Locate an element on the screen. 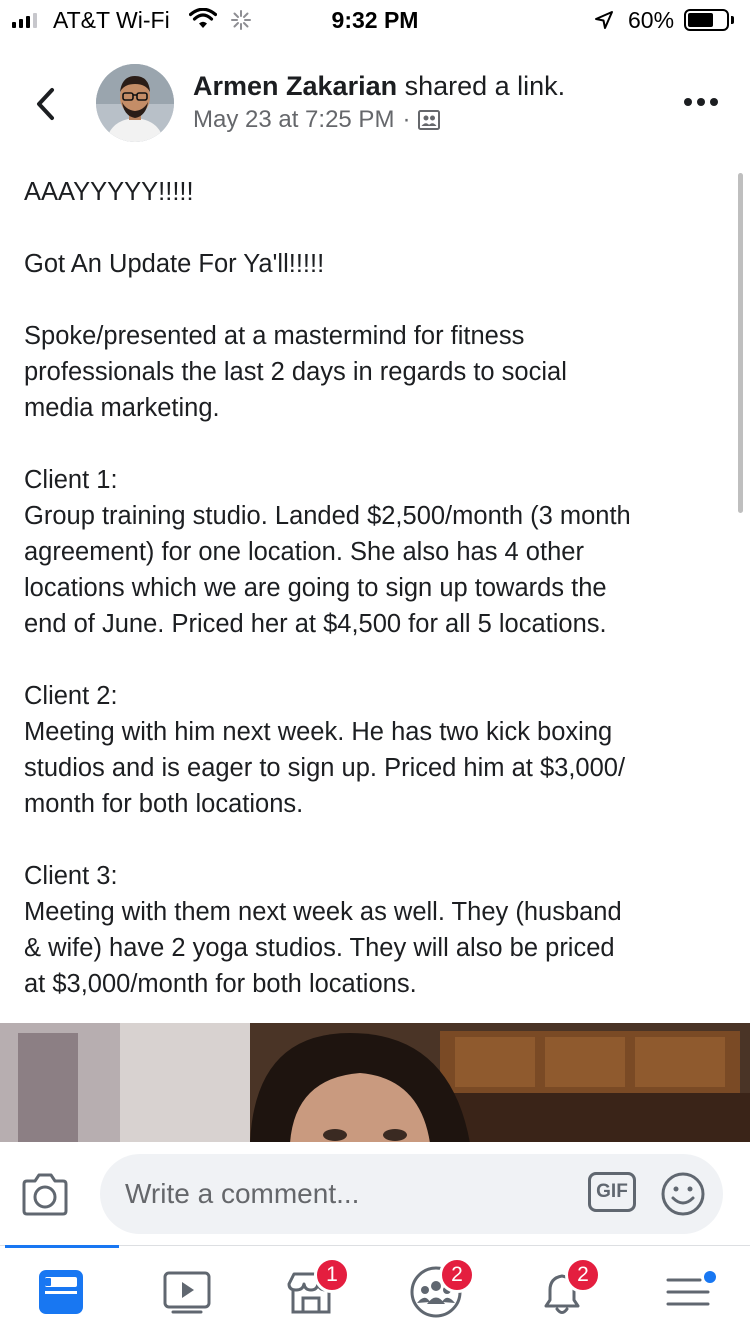  groups-badge: 2 is located at coordinates (457, 1275).